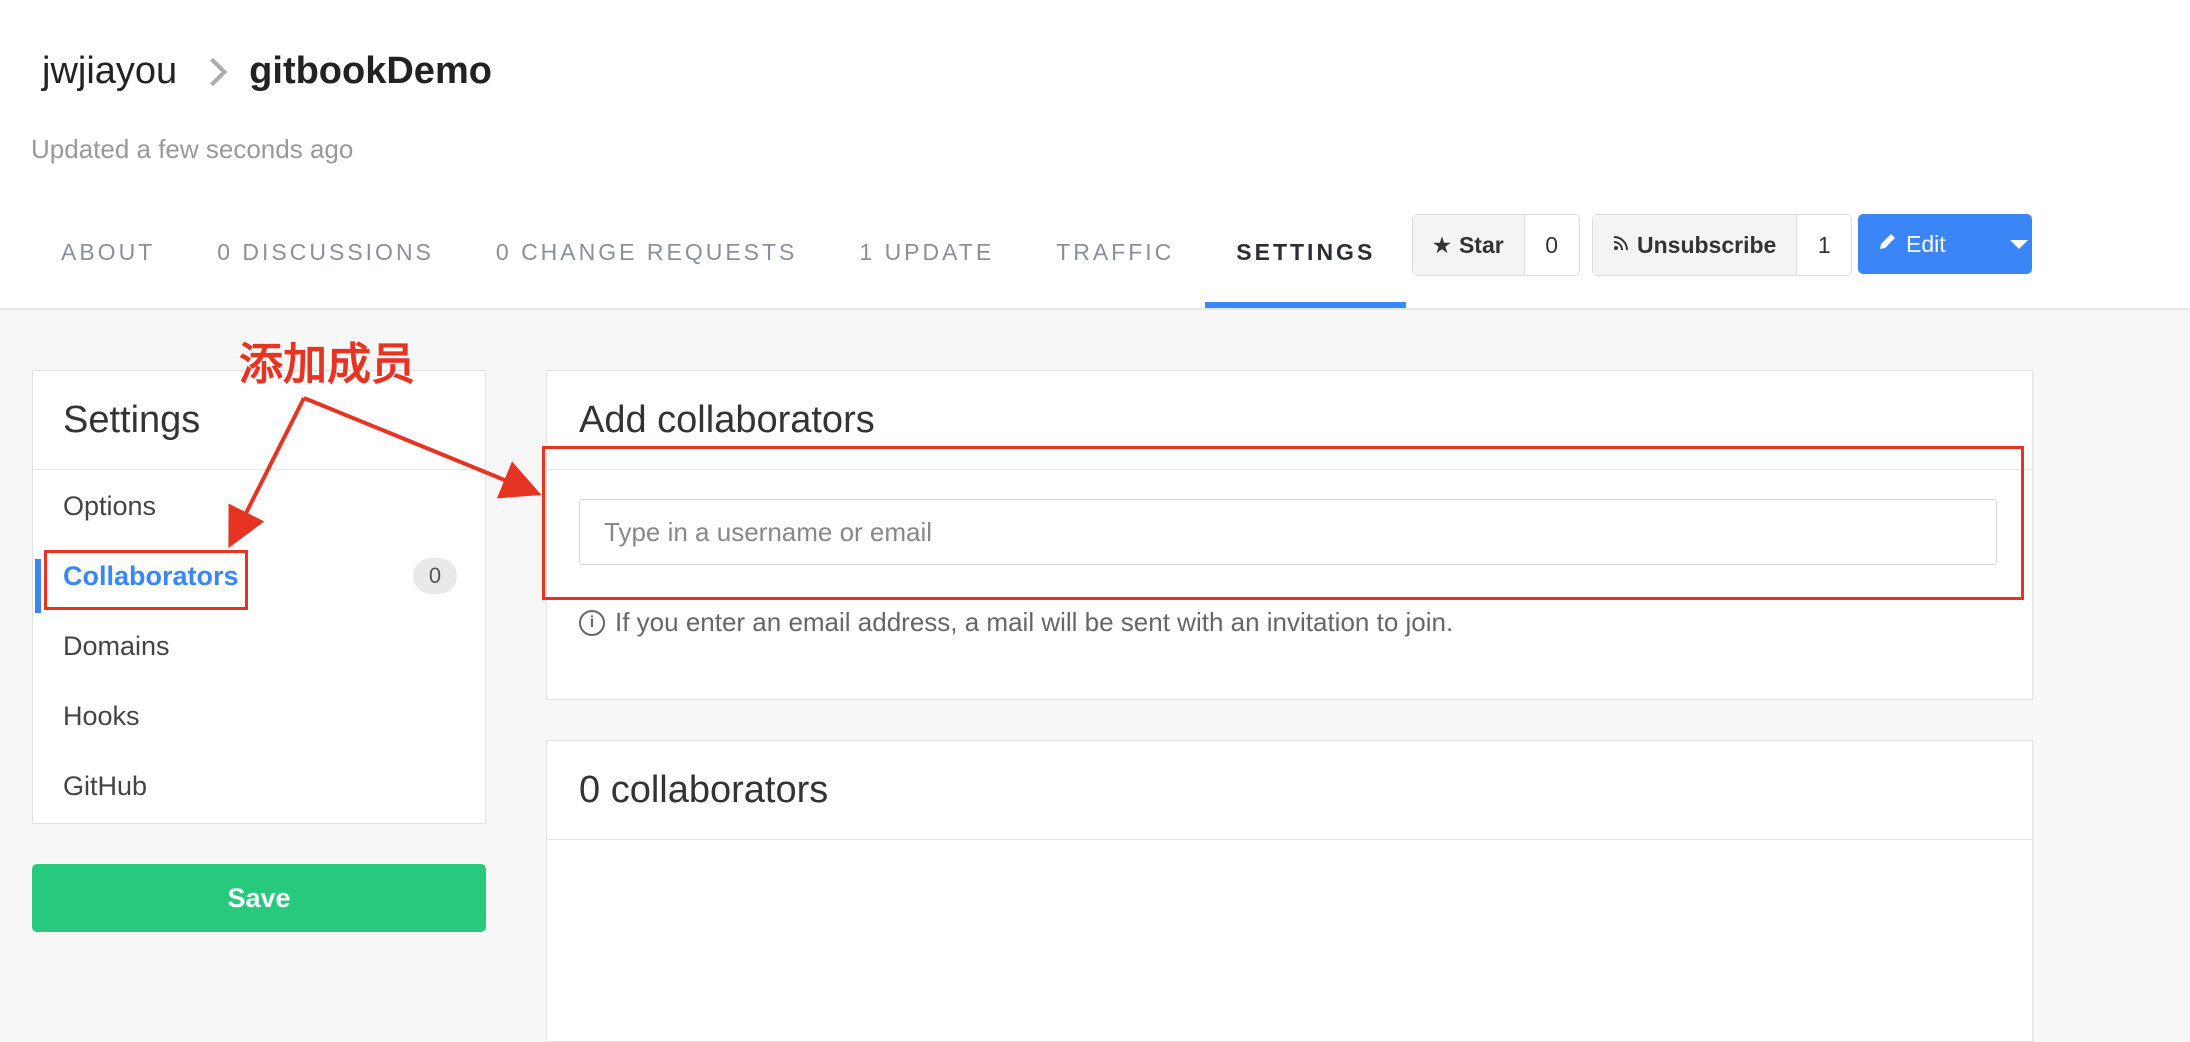 The height and width of the screenshot is (1042, 2190). Describe the element at coordinates (192, 149) in the screenshot. I see `updated-status: Updated a few seconds ago` at that location.